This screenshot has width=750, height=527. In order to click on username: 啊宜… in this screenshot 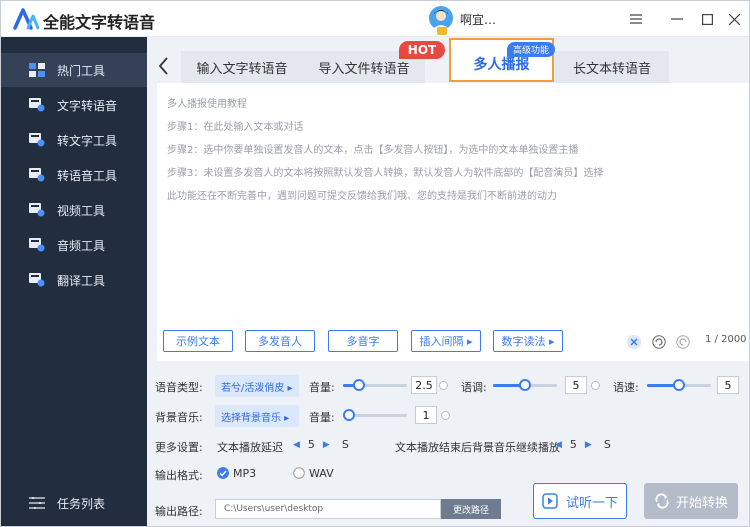, I will do `click(478, 19)`.